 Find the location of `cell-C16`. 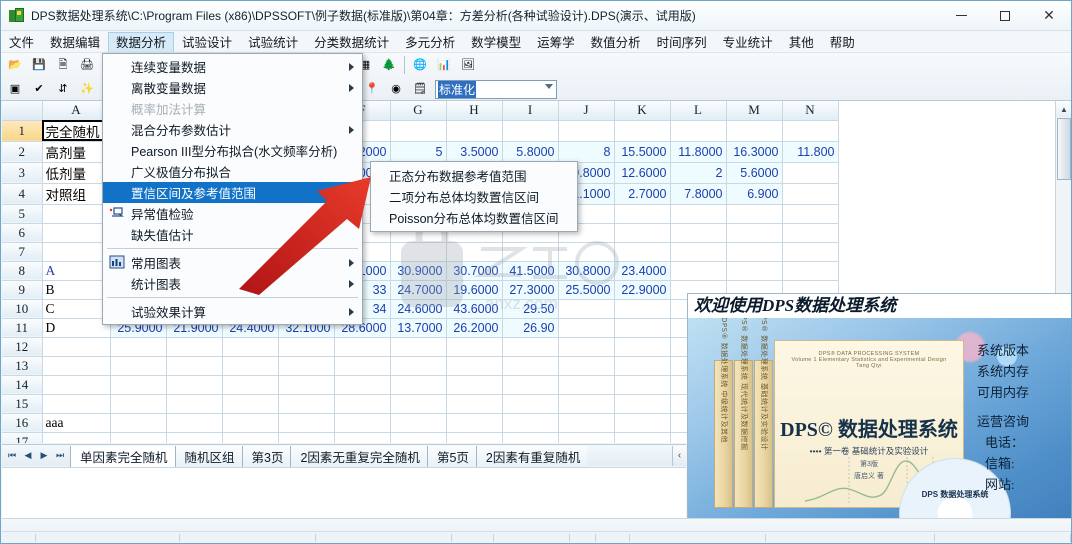

cell-C16 is located at coordinates (194, 423).